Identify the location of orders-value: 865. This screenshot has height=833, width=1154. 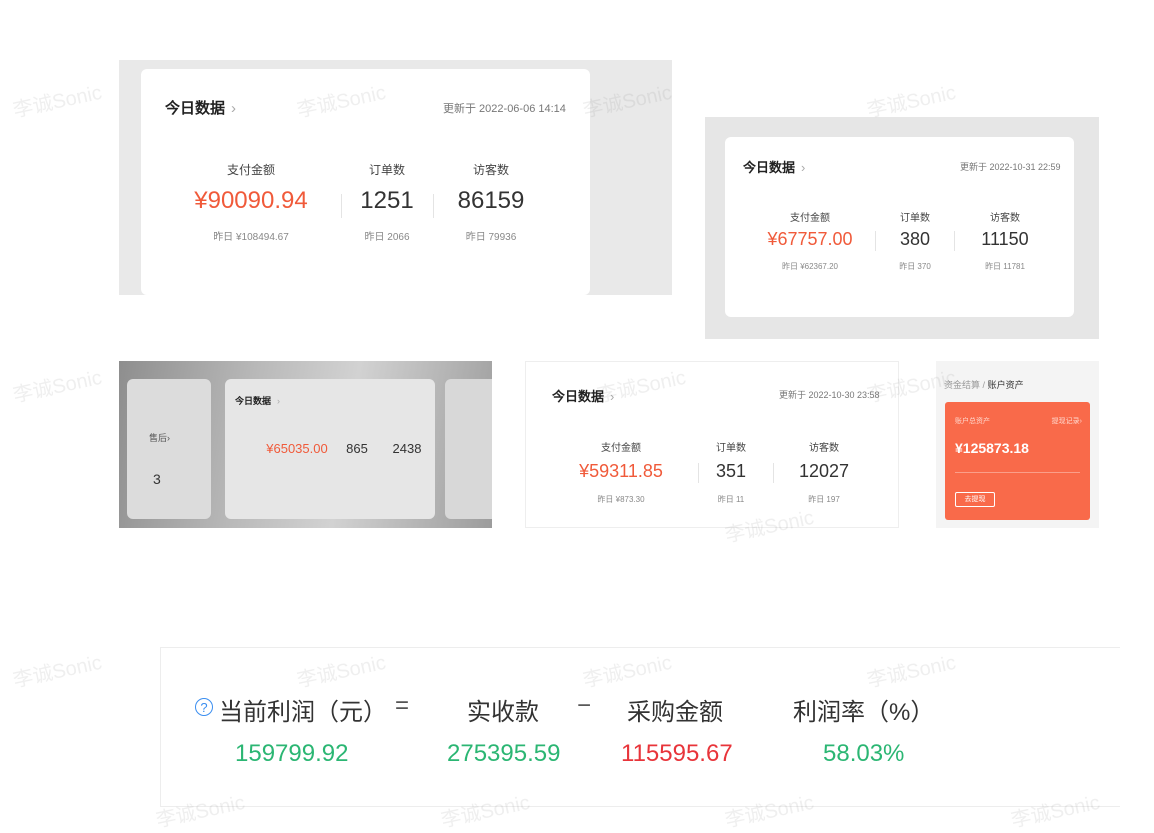
(357, 448).